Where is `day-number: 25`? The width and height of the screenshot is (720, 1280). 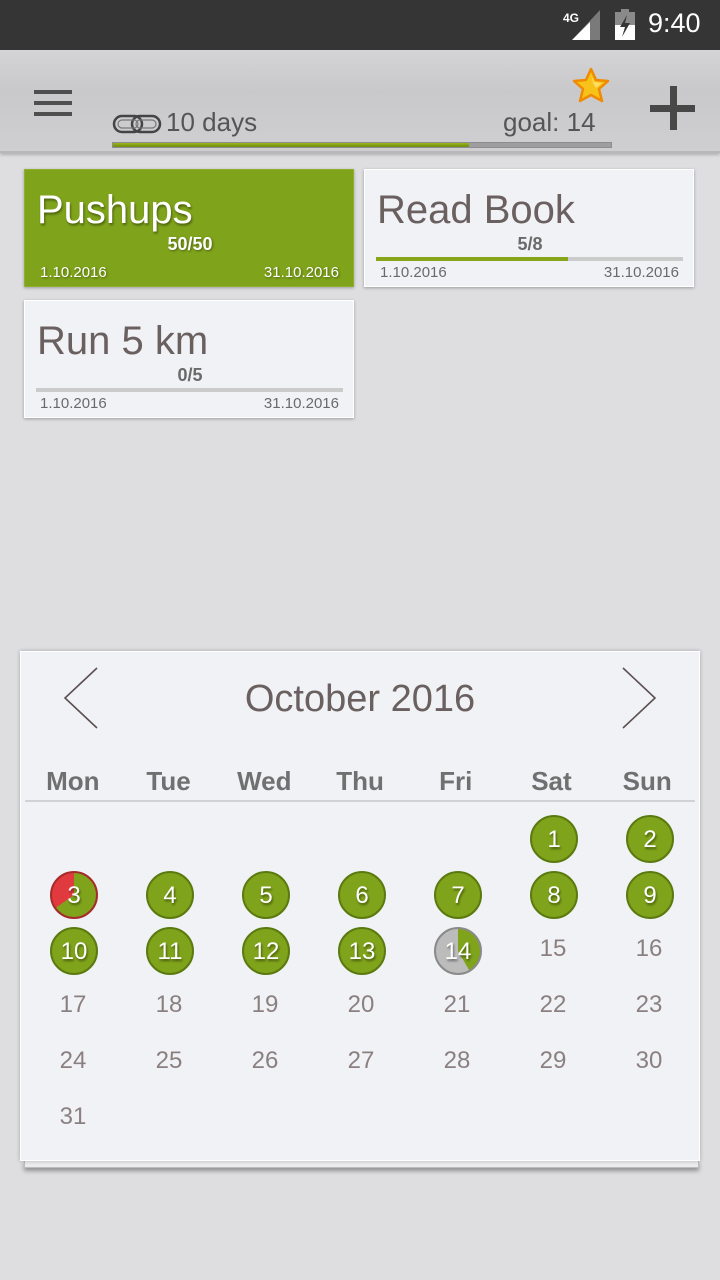
day-number: 25 is located at coordinates (169, 1060).